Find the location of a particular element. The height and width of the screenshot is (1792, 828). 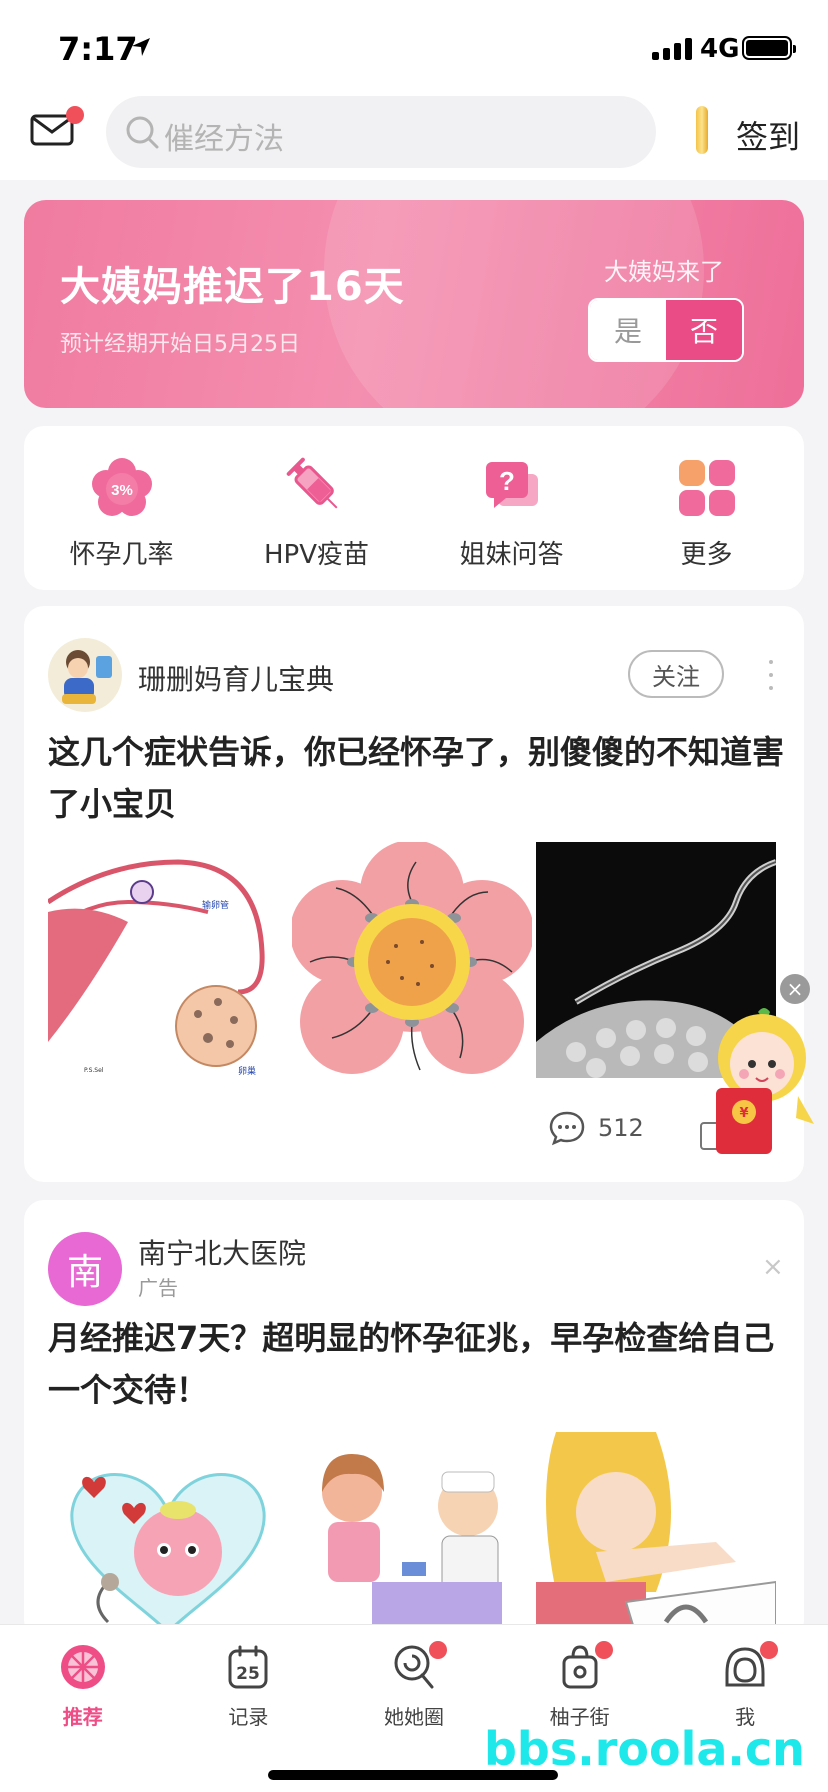

comment-button: 512 is located at coordinates (596, 1128).